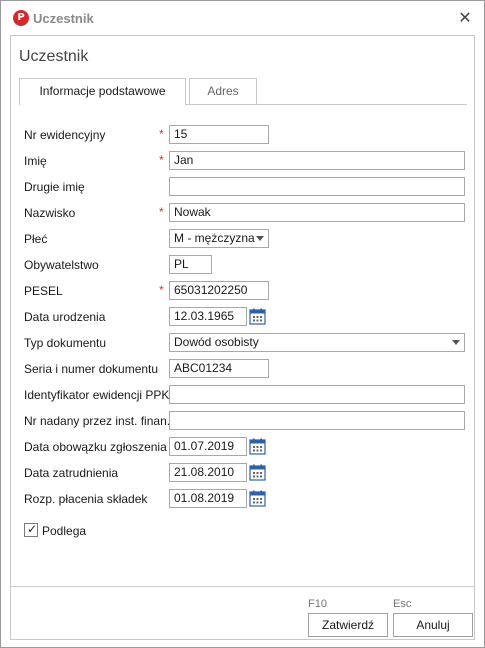  Describe the element at coordinates (219, 290) in the screenshot. I see `pesel-input: 65031202250` at that location.